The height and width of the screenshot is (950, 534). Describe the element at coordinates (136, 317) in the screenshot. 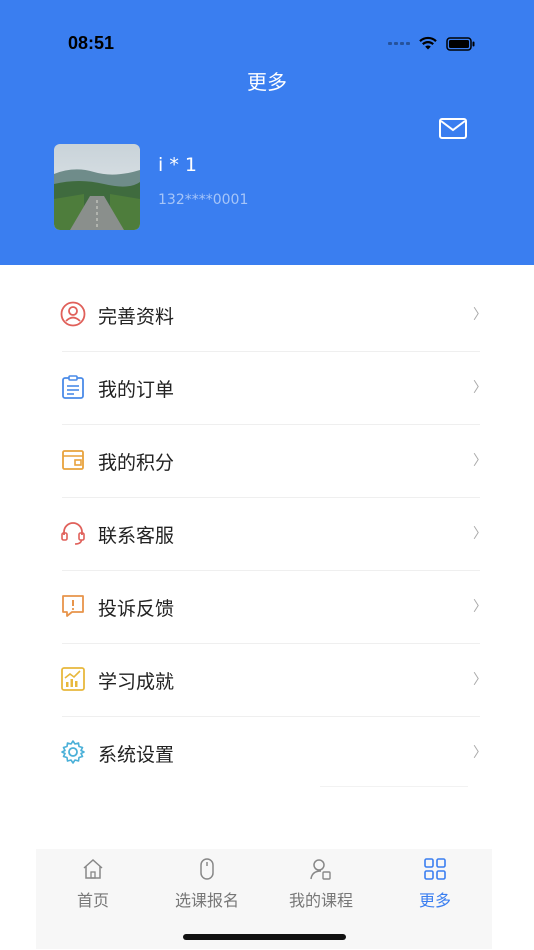

I see `menu-item-label: 完善资料` at that location.